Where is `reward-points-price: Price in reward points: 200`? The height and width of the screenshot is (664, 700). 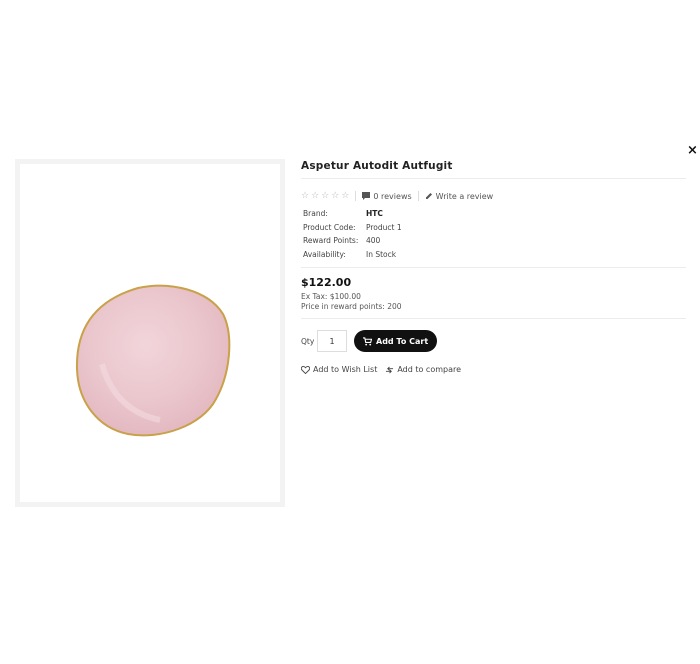 reward-points-price: Price in reward points: 200 is located at coordinates (351, 306).